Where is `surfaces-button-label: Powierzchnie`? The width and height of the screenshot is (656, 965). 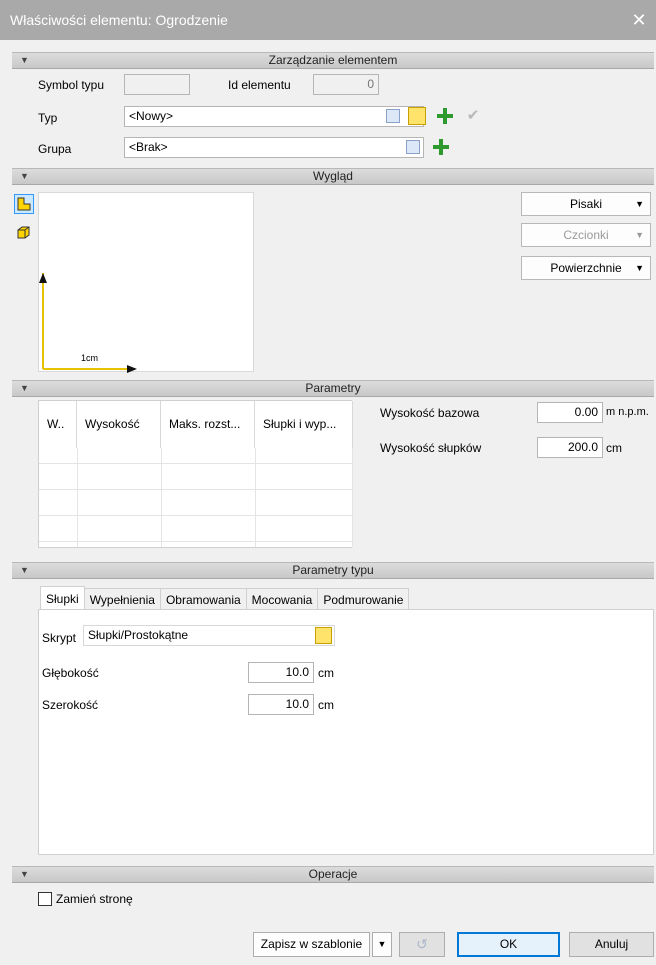 surfaces-button-label: Powierzchnie is located at coordinates (586, 268).